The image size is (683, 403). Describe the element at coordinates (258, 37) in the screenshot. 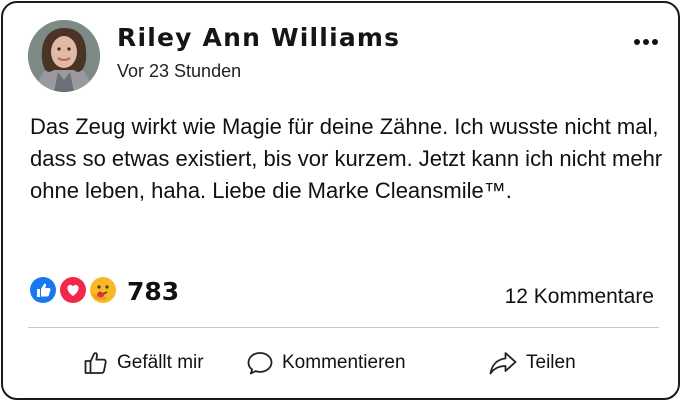

I see `author-name: Riley Ann Williams` at that location.